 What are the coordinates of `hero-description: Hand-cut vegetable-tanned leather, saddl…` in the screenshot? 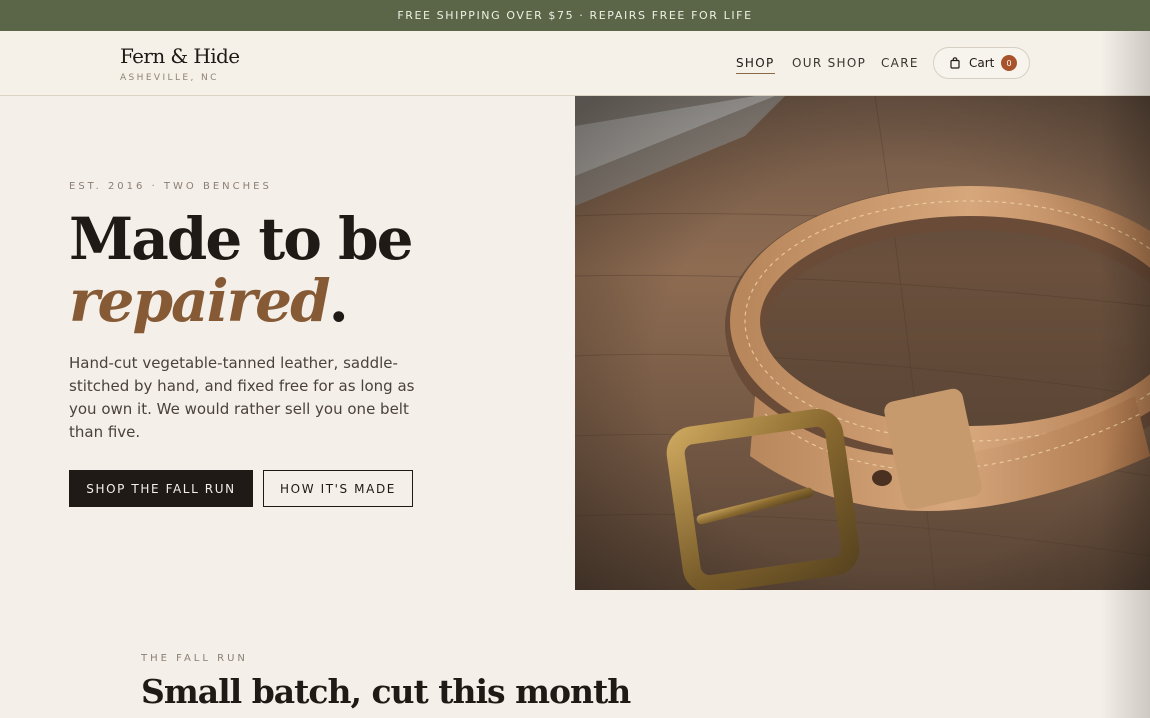 It's located at (242, 397).